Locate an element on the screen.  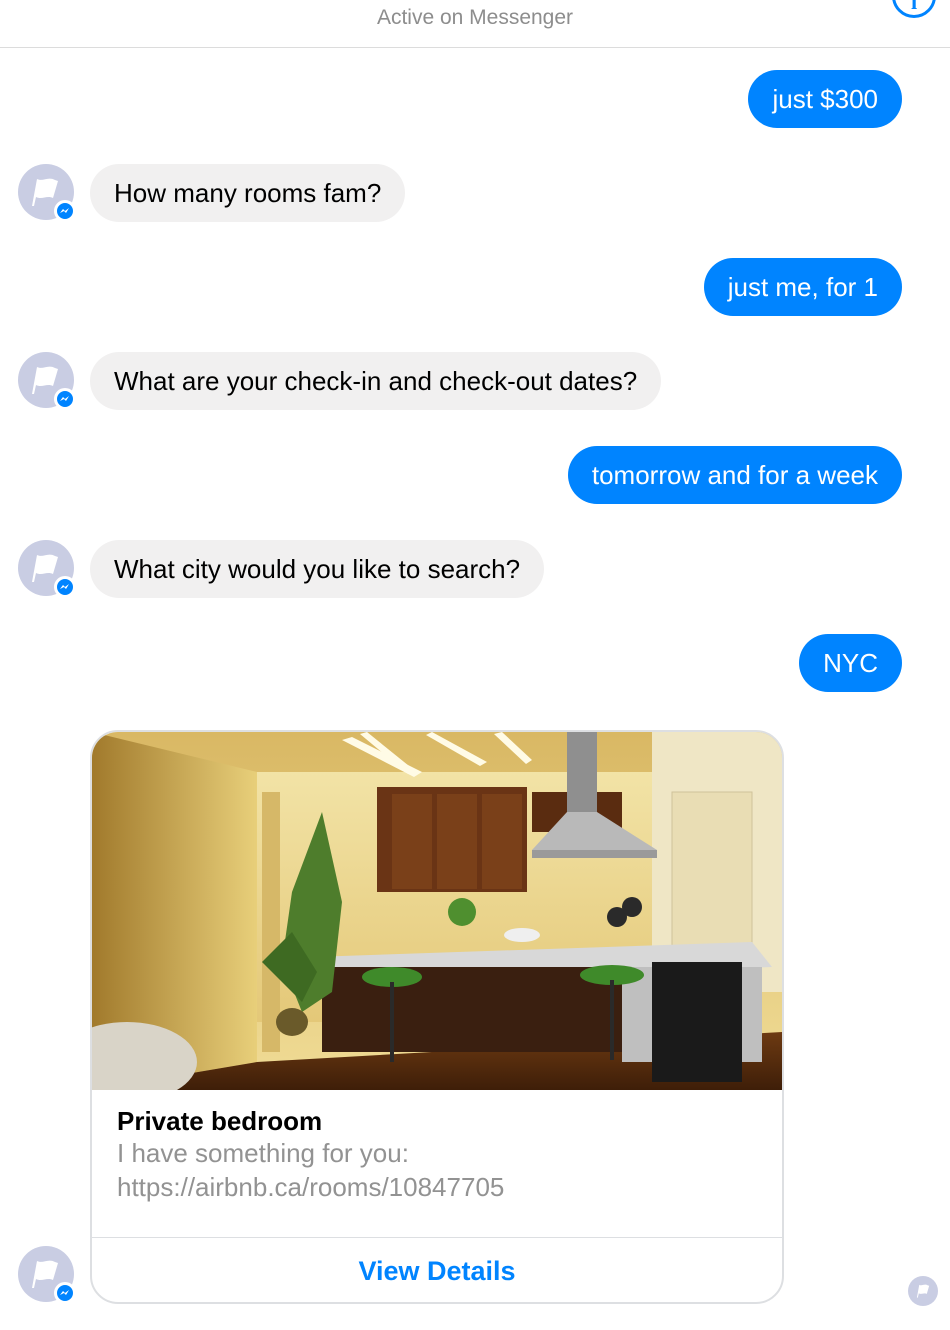
info-glyph: i is located at coordinates (914, 7).